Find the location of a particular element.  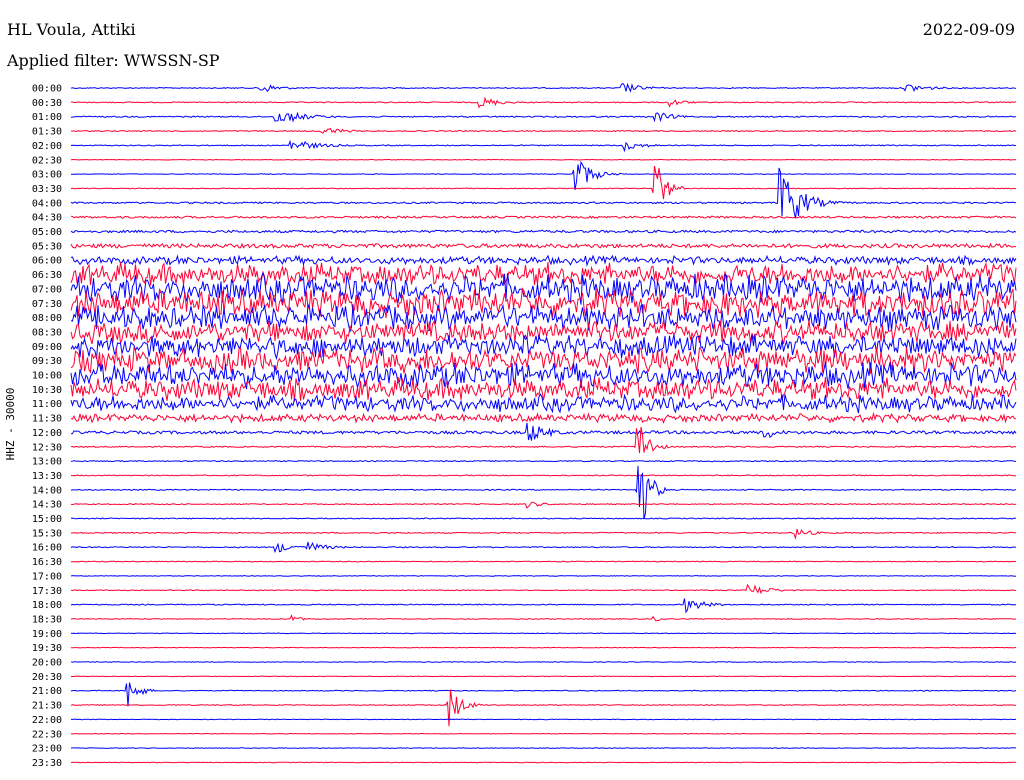

trace-row-1930 is located at coordinates (544, 647).